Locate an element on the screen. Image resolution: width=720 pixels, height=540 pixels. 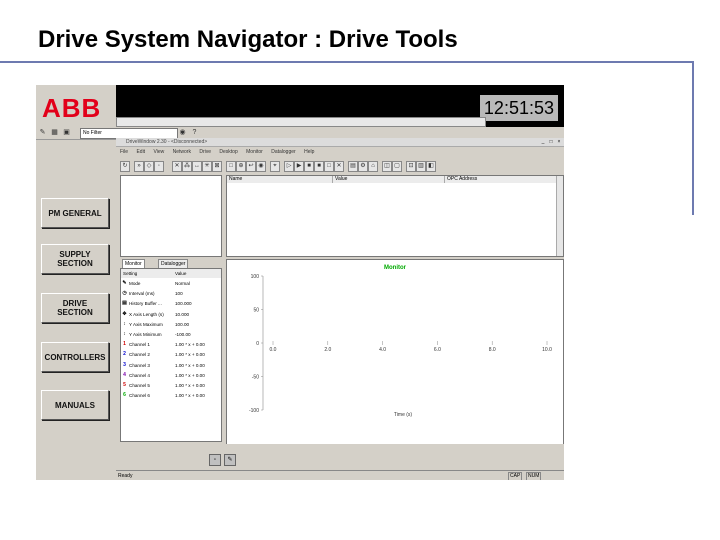
play-icon: ▶ is located at coordinates (299, 166).